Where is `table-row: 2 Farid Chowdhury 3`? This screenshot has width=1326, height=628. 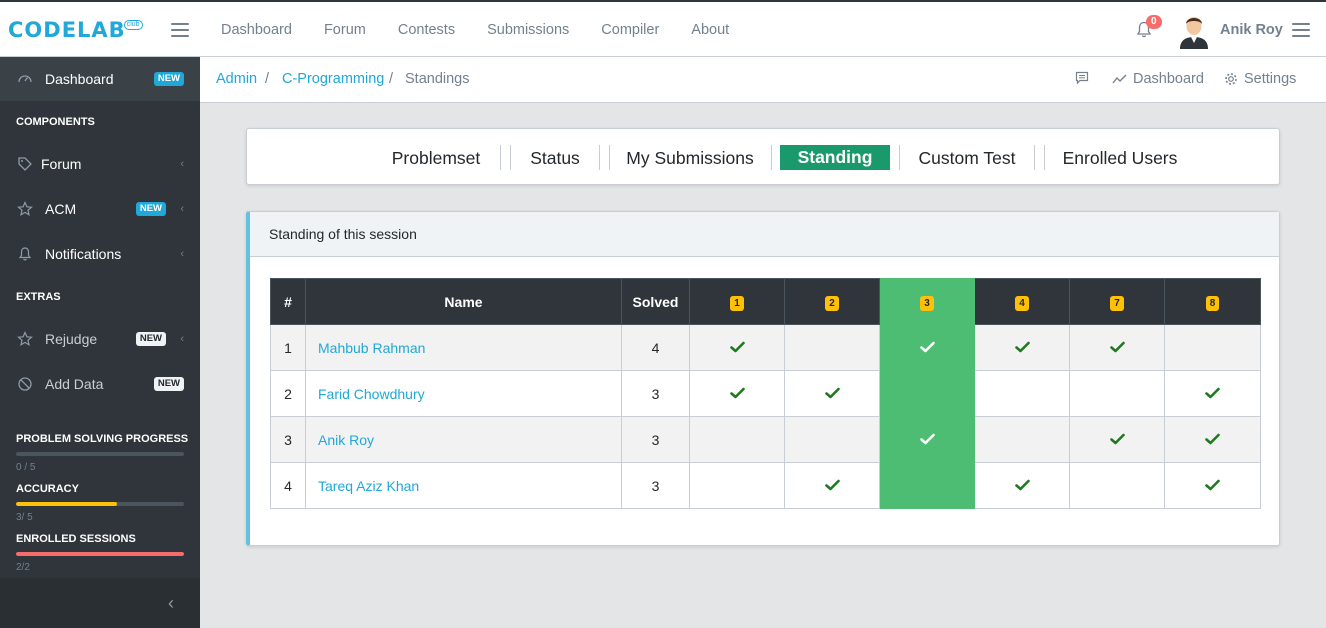
table-row: 2 Farid Chowdhury 3 is located at coordinates (765, 393).